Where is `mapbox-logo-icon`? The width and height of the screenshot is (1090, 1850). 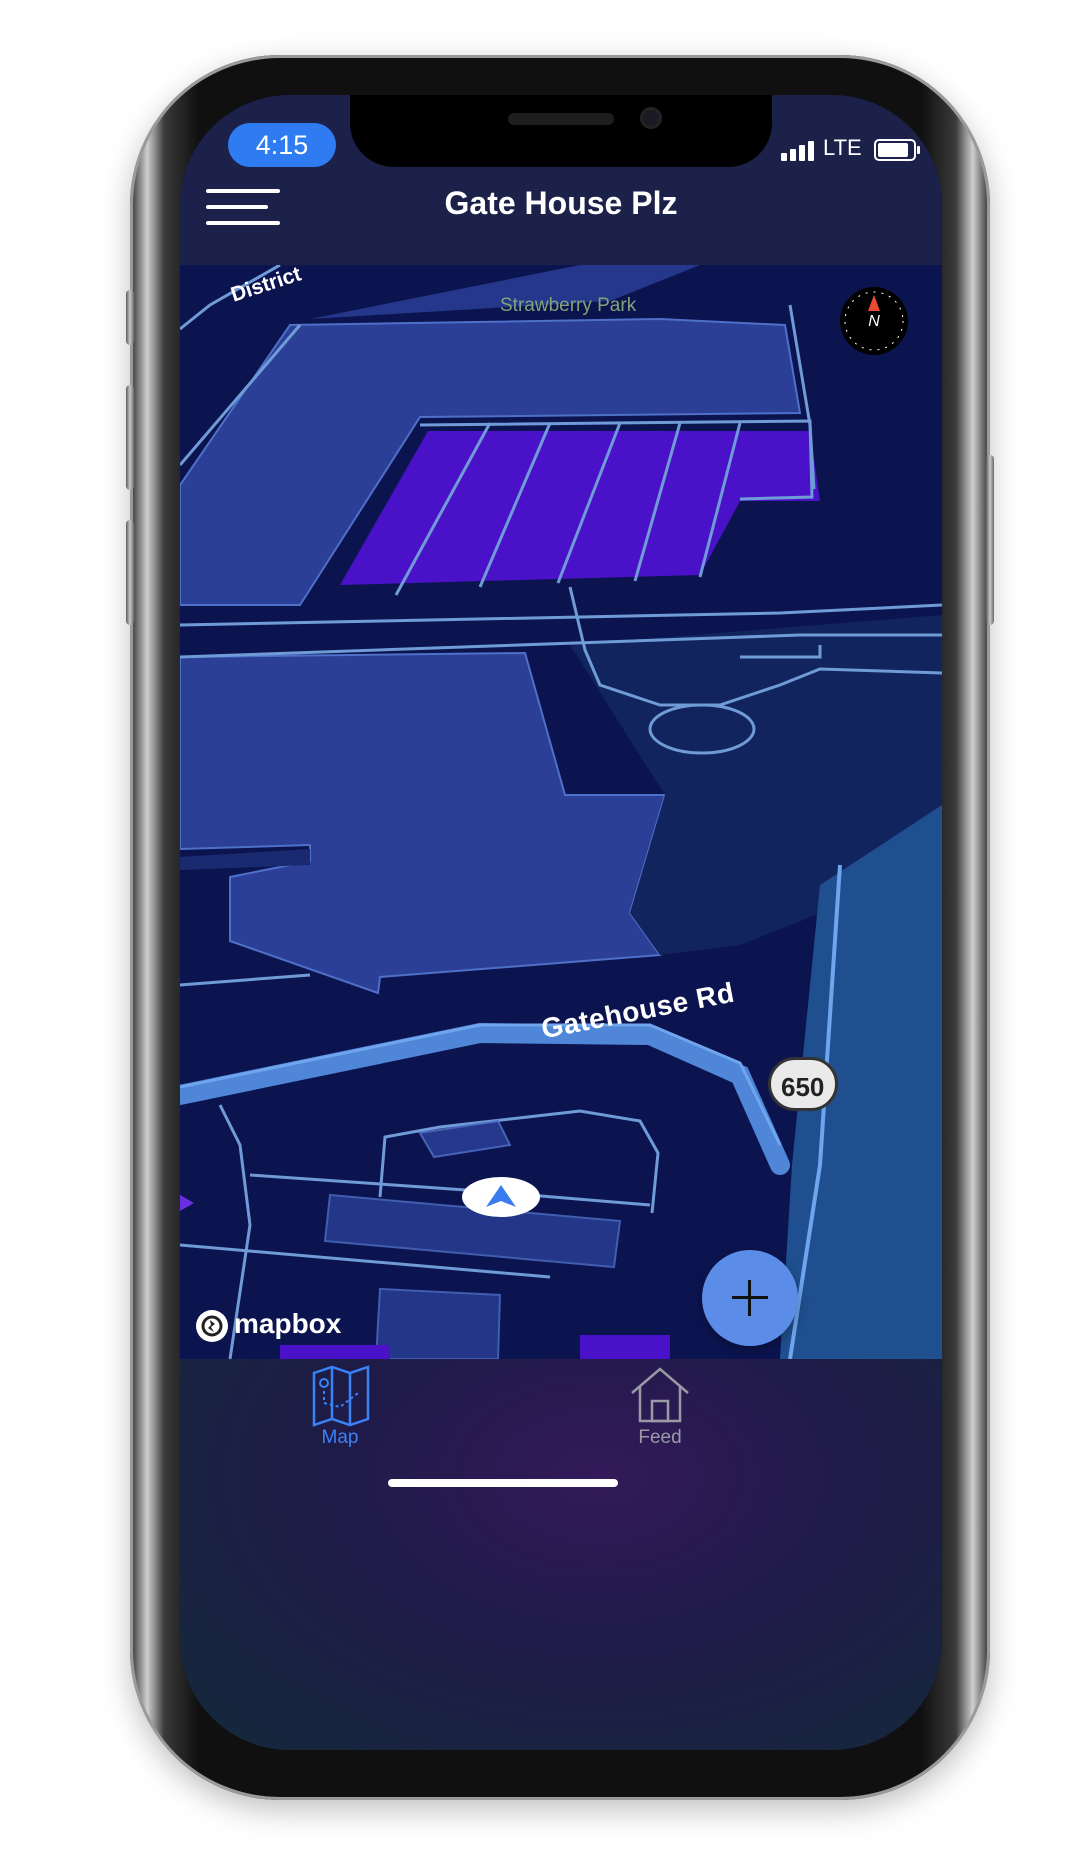
mapbox-logo-icon is located at coordinates (212, 1326).